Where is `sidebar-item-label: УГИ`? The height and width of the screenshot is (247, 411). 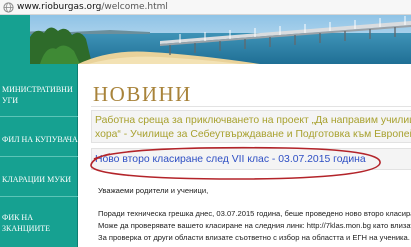
sidebar-item-label: УГИ is located at coordinates (10, 100).